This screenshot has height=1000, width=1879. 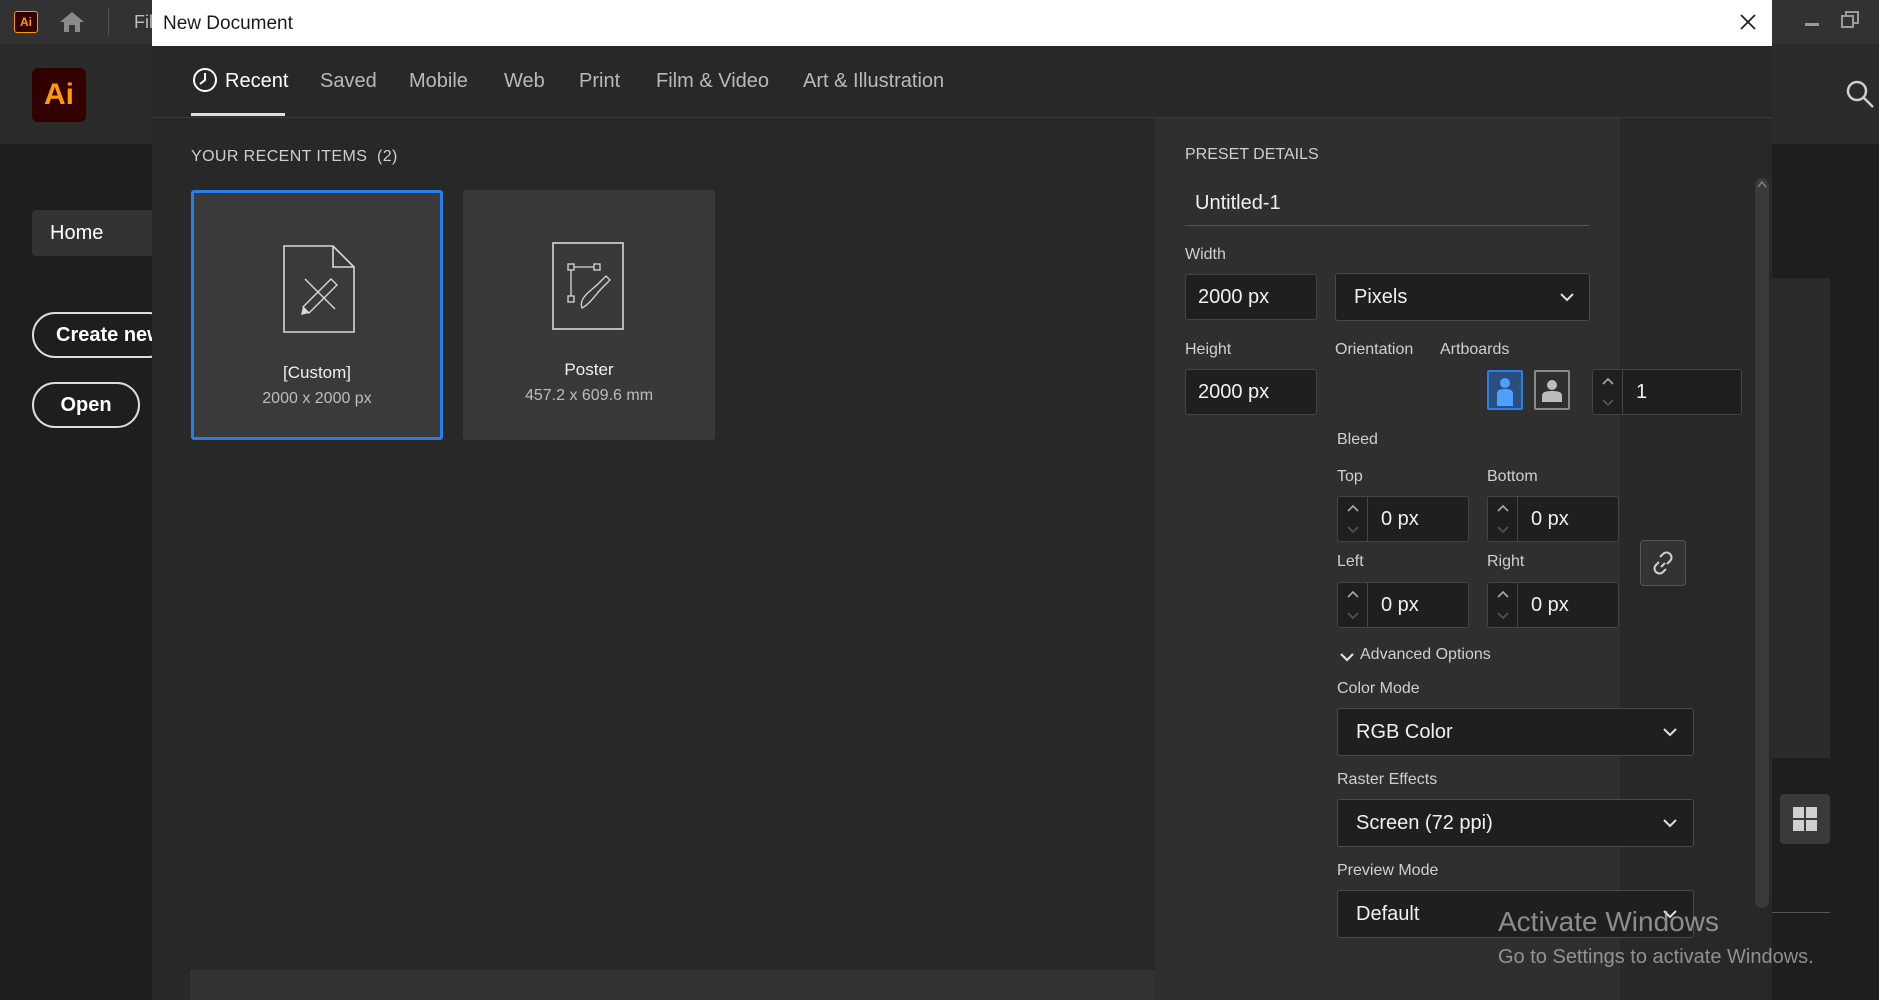 What do you see at coordinates (26, 22) in the screenshot?
I see `app-logo-small: Ai` at bounding box center [26, 22].